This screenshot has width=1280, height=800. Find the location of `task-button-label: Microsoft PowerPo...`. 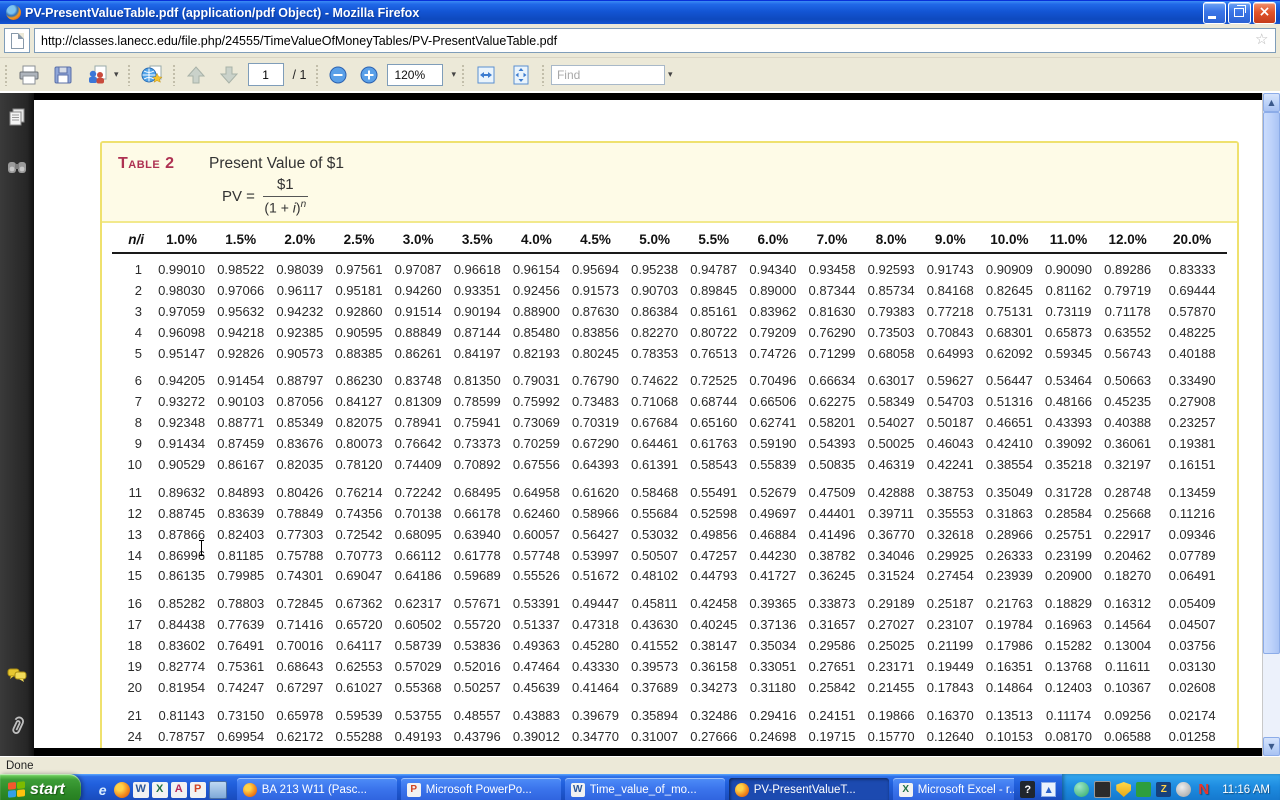

task-button-label: Microsoft PowerPo... is located at coordinates (478, 789).